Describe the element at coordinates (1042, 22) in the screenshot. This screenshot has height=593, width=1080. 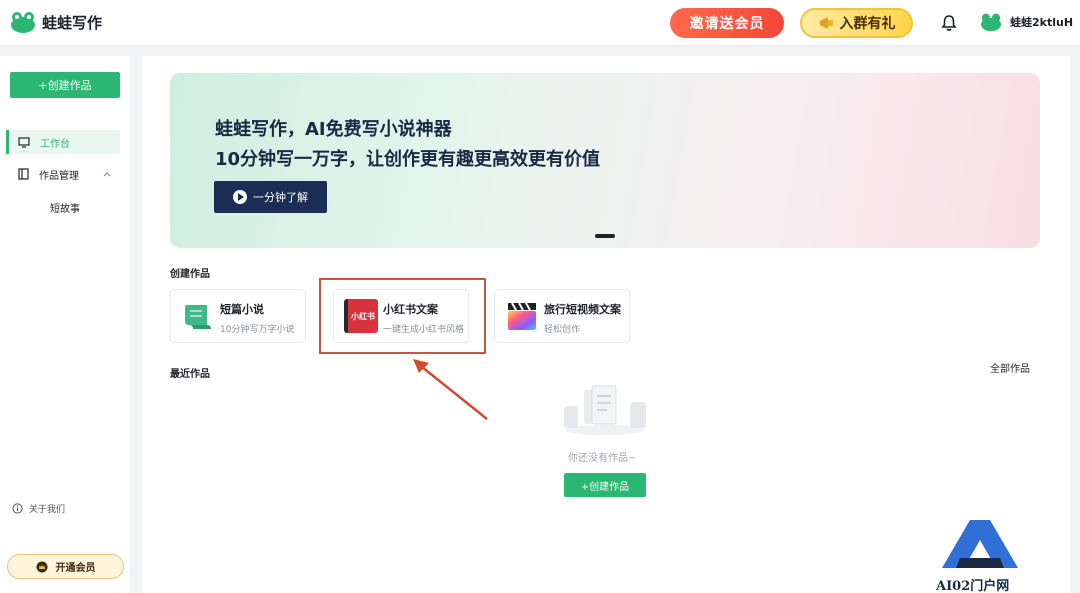
I see `user-name: 蛙蛙2ktluH` at that location.